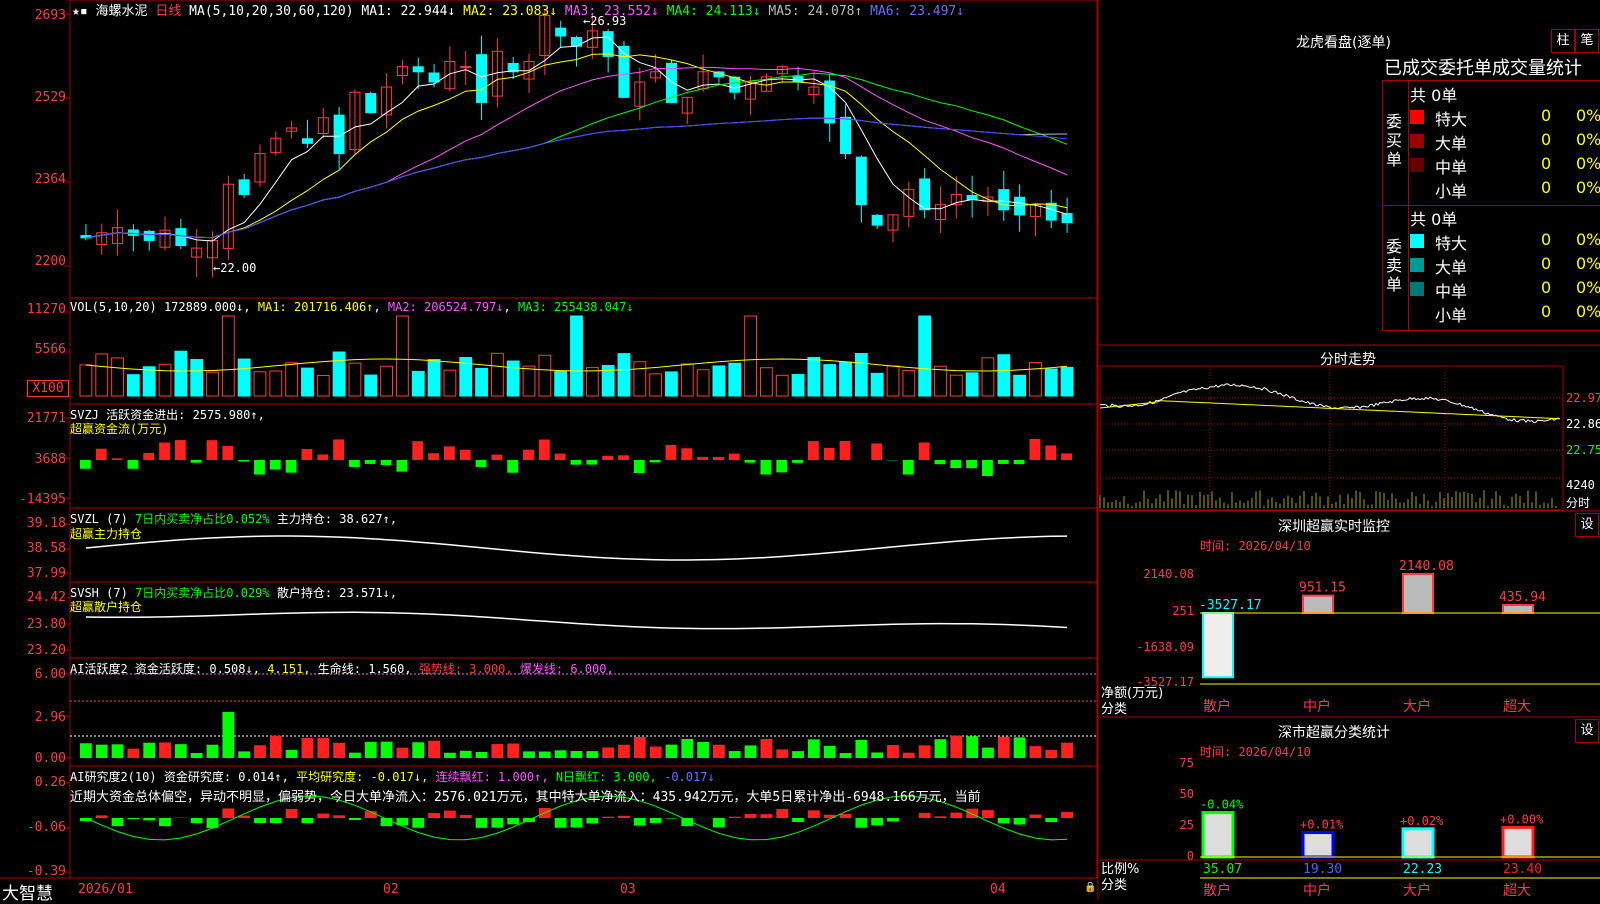 Image resolution: width=1600 pixels, height=904 pixels. What do you see at coordinates (391, 889) in the screenshot?
I see `x-axis-label: 02` at bounding box center [391, 889].